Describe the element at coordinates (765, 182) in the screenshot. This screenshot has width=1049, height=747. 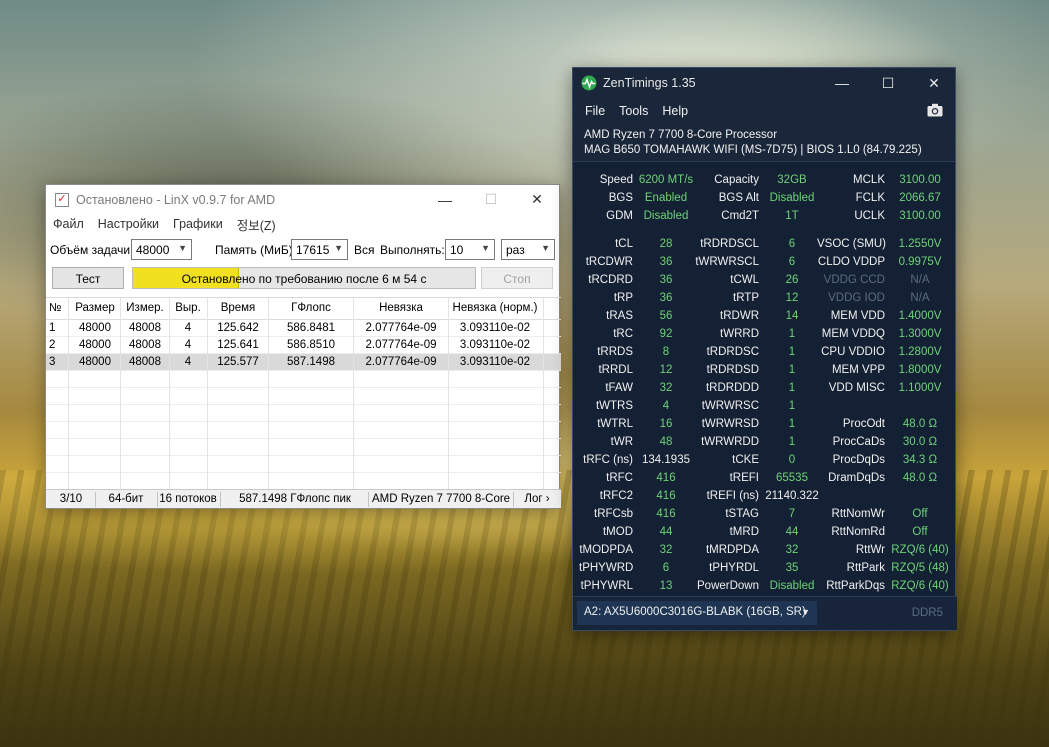
I see `timing-row: Speed 6200 MT/s Capacity 32GB MCLK 3100.00` at that location.